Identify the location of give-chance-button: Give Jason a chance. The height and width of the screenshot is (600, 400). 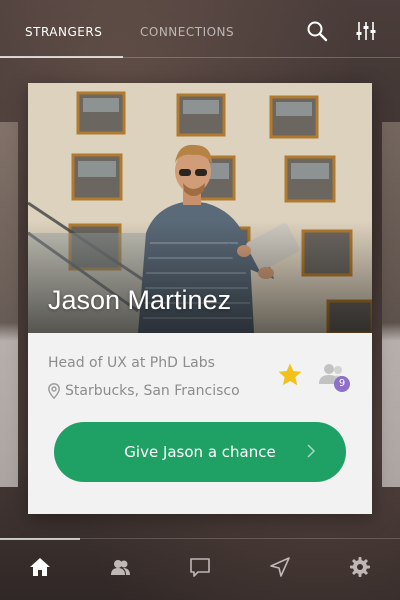
(200, 452).